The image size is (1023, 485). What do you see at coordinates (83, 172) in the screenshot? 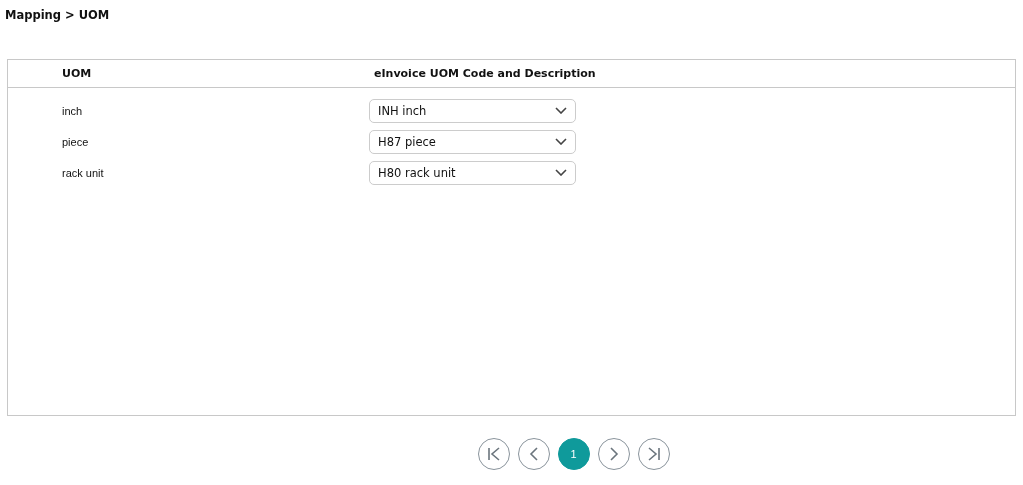
I see `table-cell-text: rack unit` at bounding box center [83, 172].